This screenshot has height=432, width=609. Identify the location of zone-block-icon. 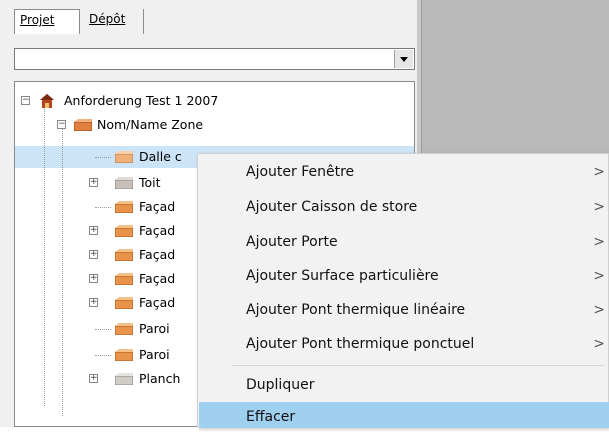
(83, 125).